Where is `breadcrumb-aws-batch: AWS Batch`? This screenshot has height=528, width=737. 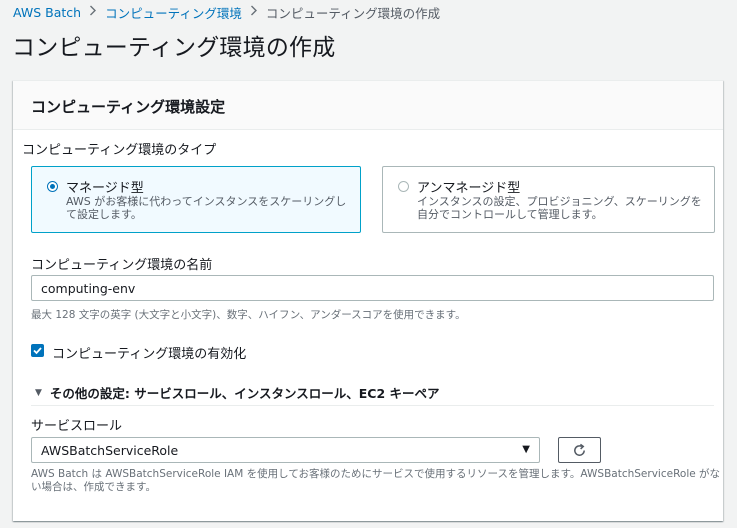
breadcrumb-aws-batch: AWS Batch is located at coordinates (47, 12).